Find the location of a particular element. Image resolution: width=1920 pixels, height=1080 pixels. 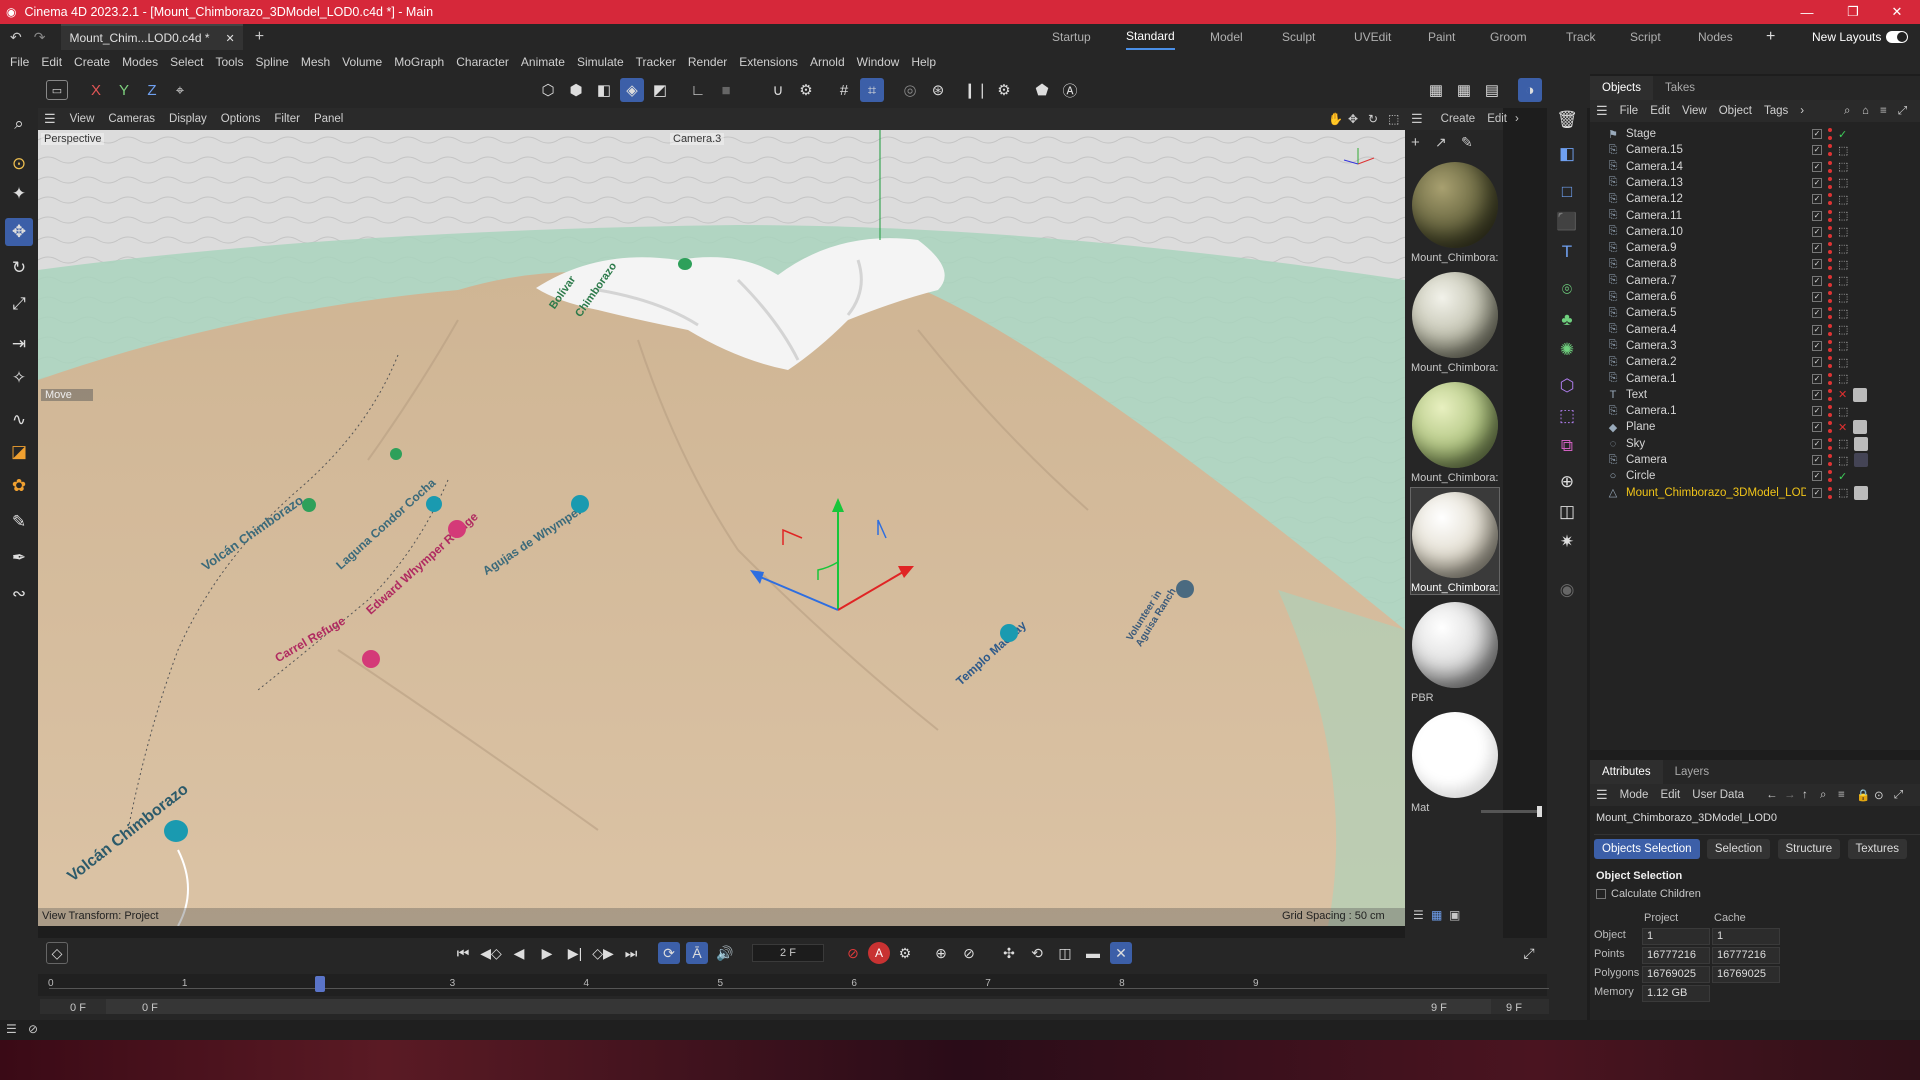

attributes-menu-user-data: User Data is located at coordinates (1718, 795).